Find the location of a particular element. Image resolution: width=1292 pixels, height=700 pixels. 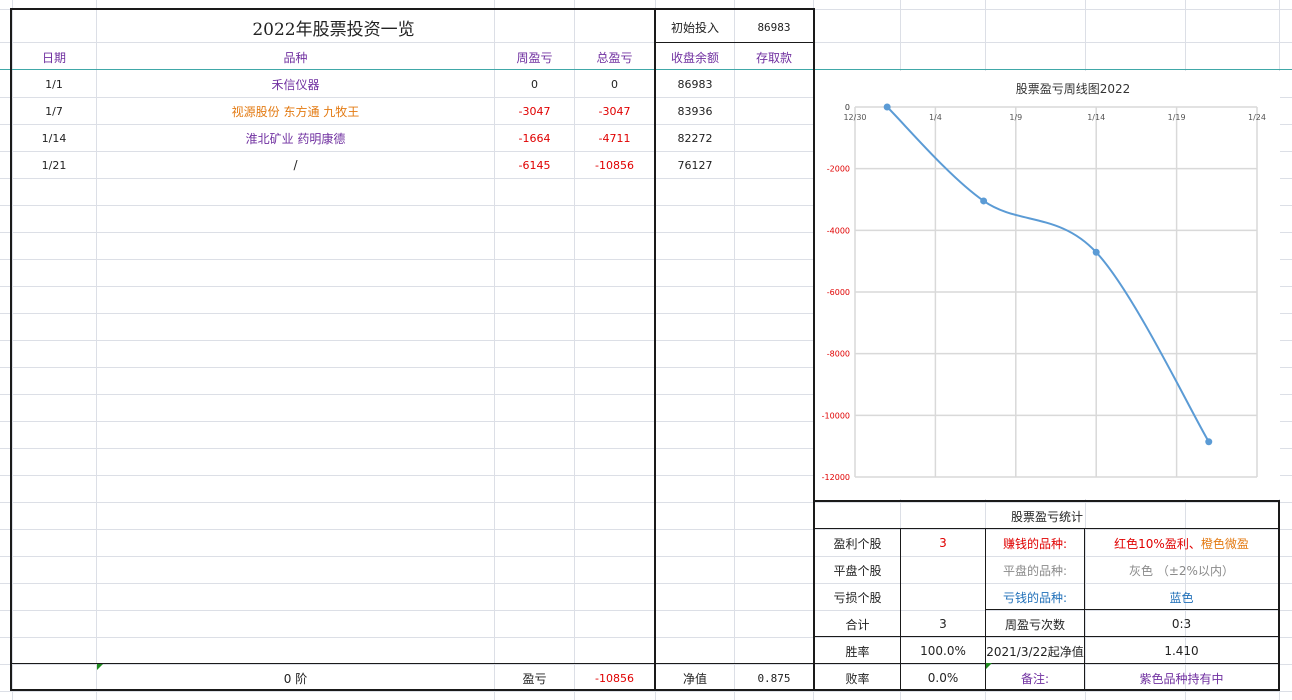

col-header-date: 日期 is located at coordinates (54, 57).